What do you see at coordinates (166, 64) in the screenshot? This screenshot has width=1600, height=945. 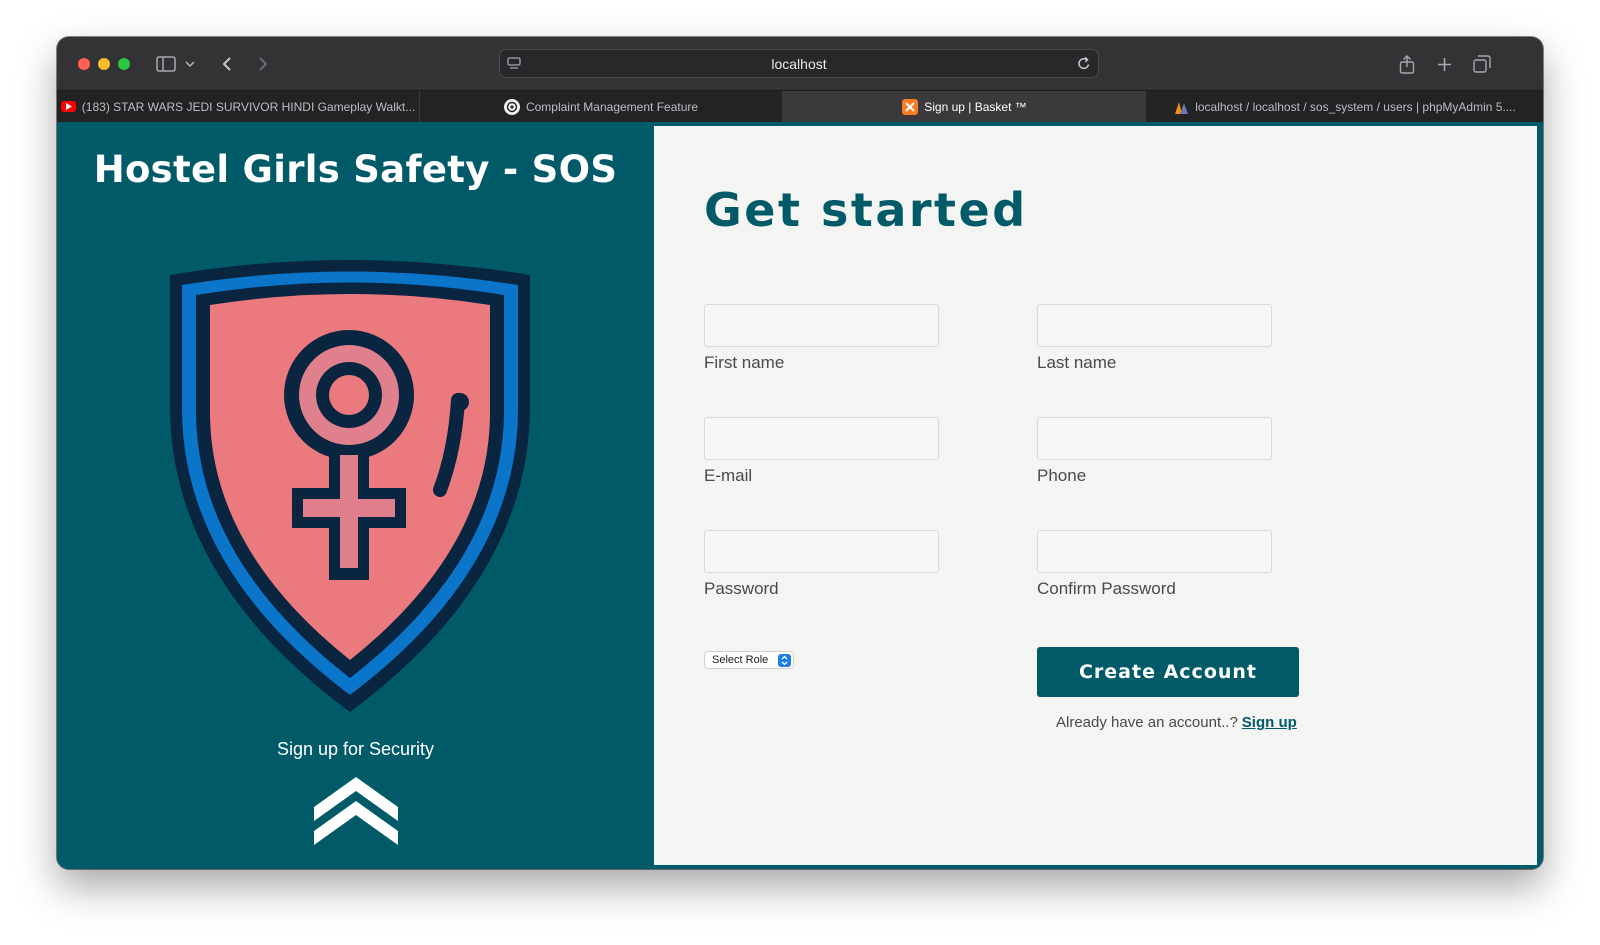 I see `sidebar-toggle-icon` at bounding box center [166, 64].